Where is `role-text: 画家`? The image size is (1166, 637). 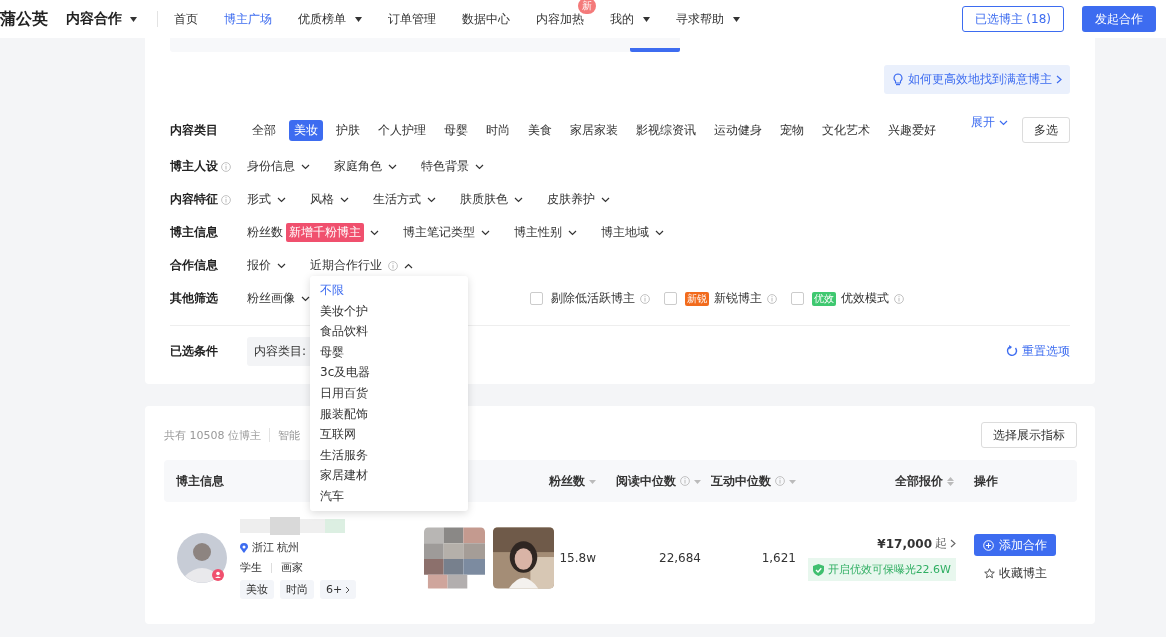 role-text: 画家 is located at coordinates (292, 567).